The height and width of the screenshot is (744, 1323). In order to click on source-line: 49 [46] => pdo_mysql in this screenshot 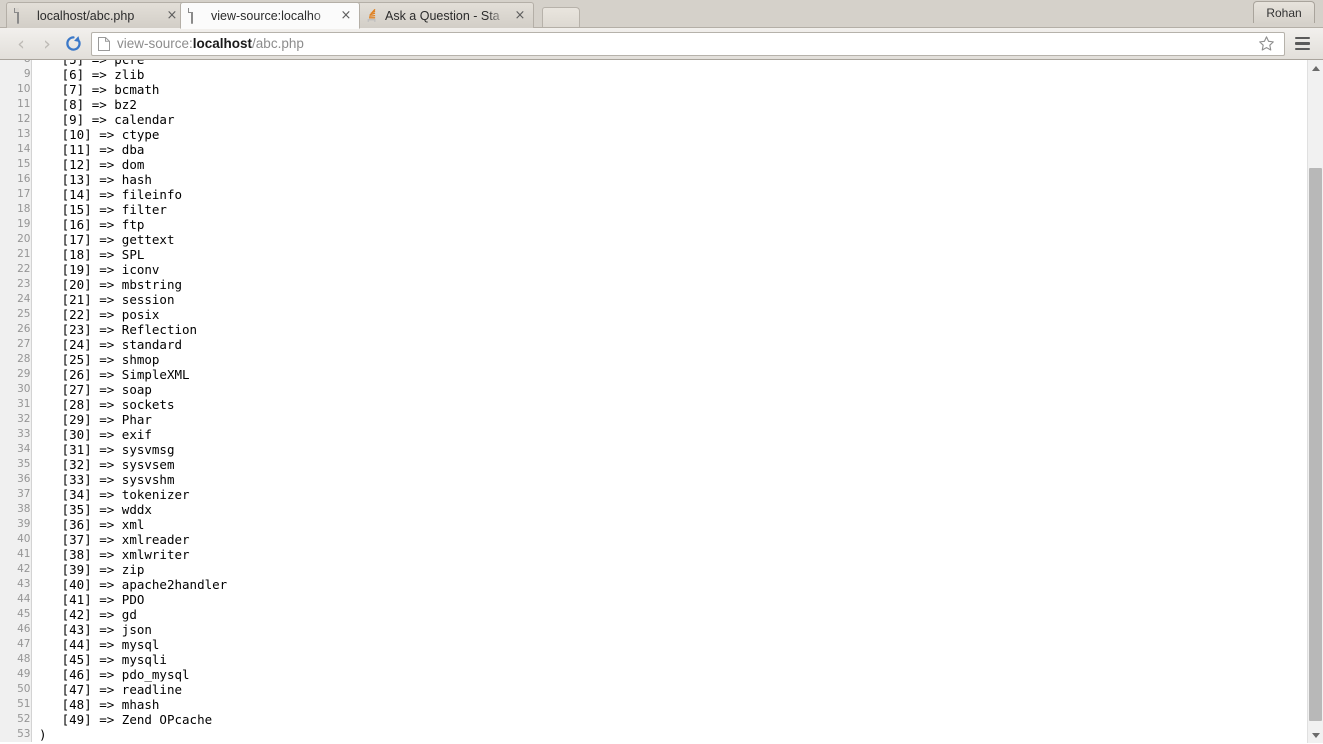, I will do `click(113, 674)`.